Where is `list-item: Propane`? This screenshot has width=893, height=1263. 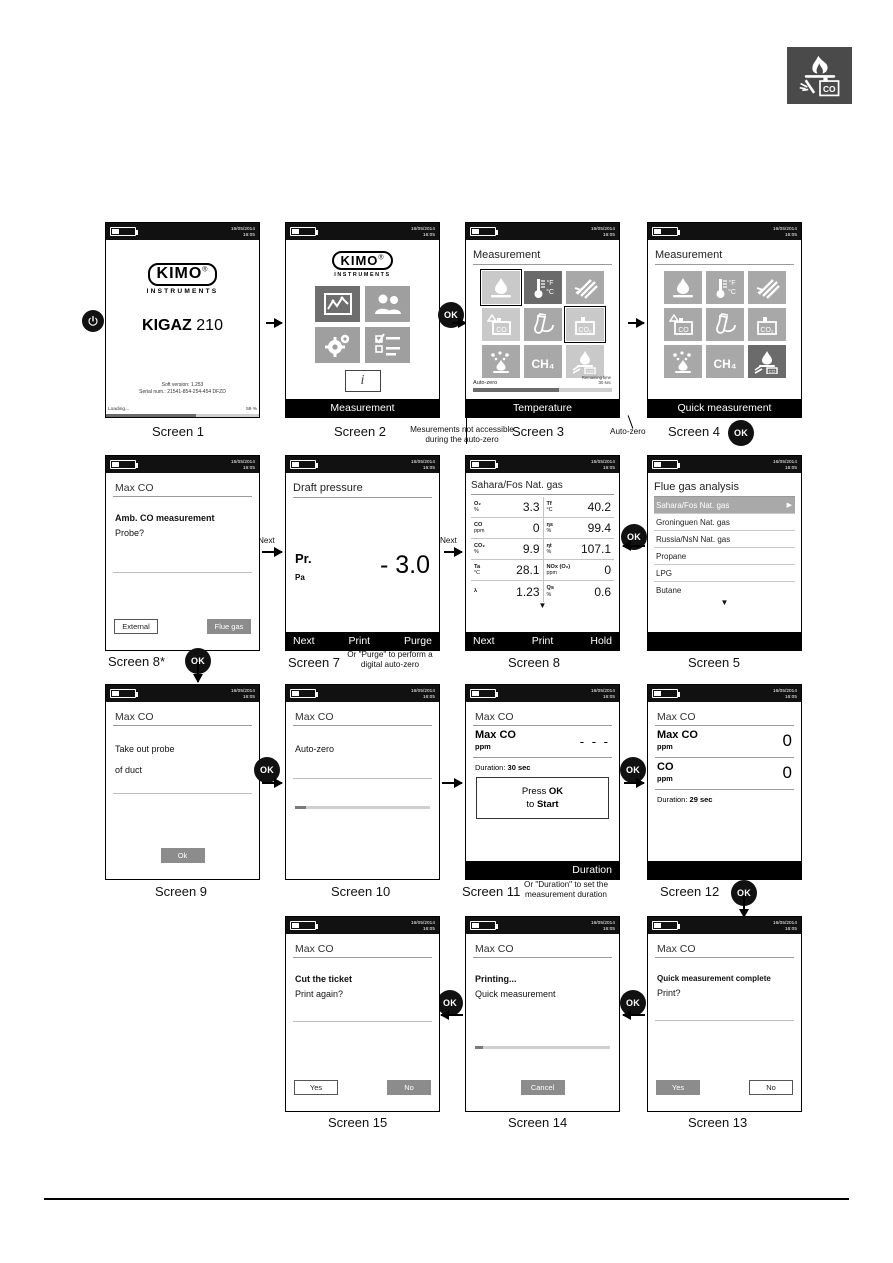 list-item: Propane is located at coordinates (724, 556).